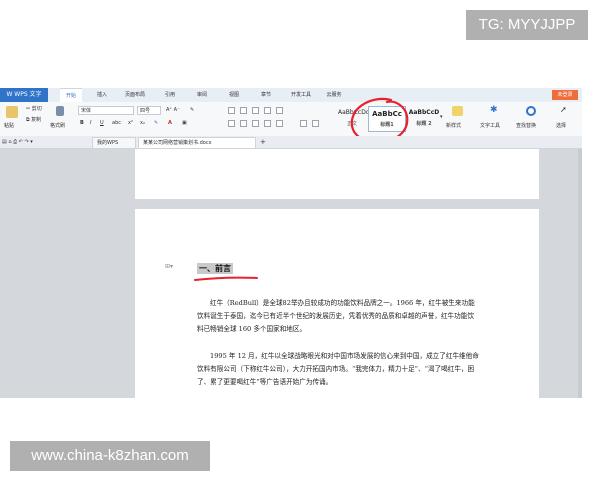  What do you see at coordinates (169, 266) in the screenshot?
I see `paragraph-handle-icon: ⊞▾` at bounding box center [169, 266].